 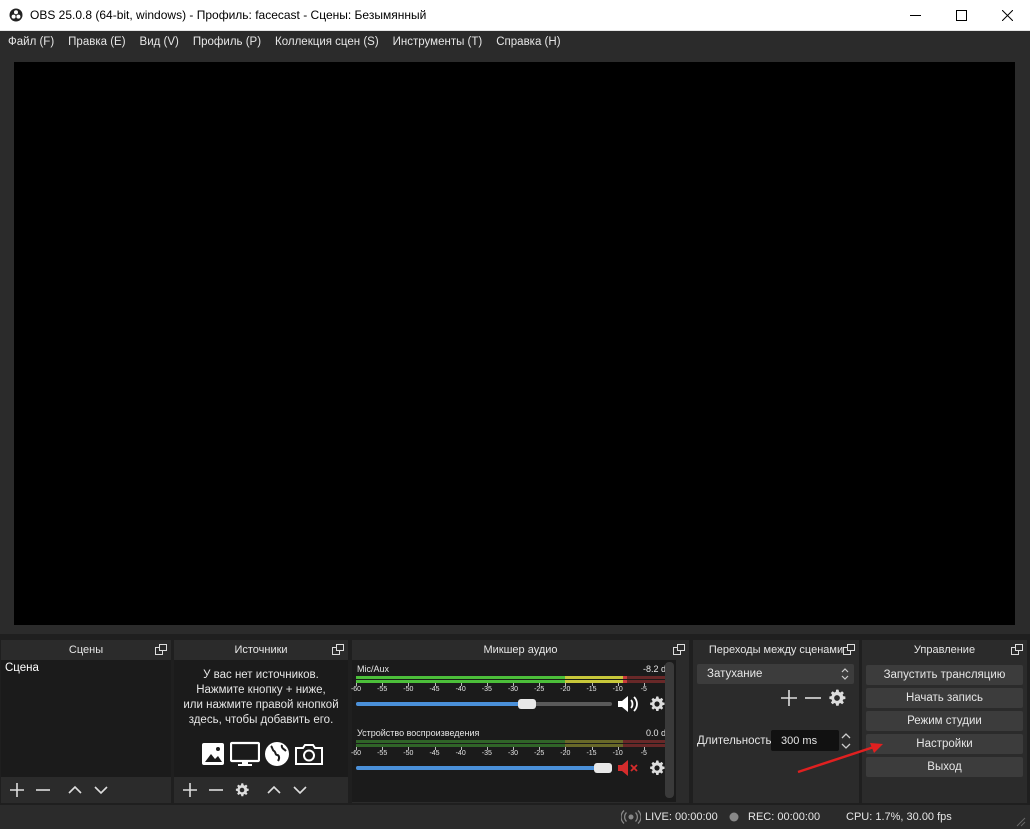 I want to click on channel-name: Mic/Aux, so click(x=373, y=669).